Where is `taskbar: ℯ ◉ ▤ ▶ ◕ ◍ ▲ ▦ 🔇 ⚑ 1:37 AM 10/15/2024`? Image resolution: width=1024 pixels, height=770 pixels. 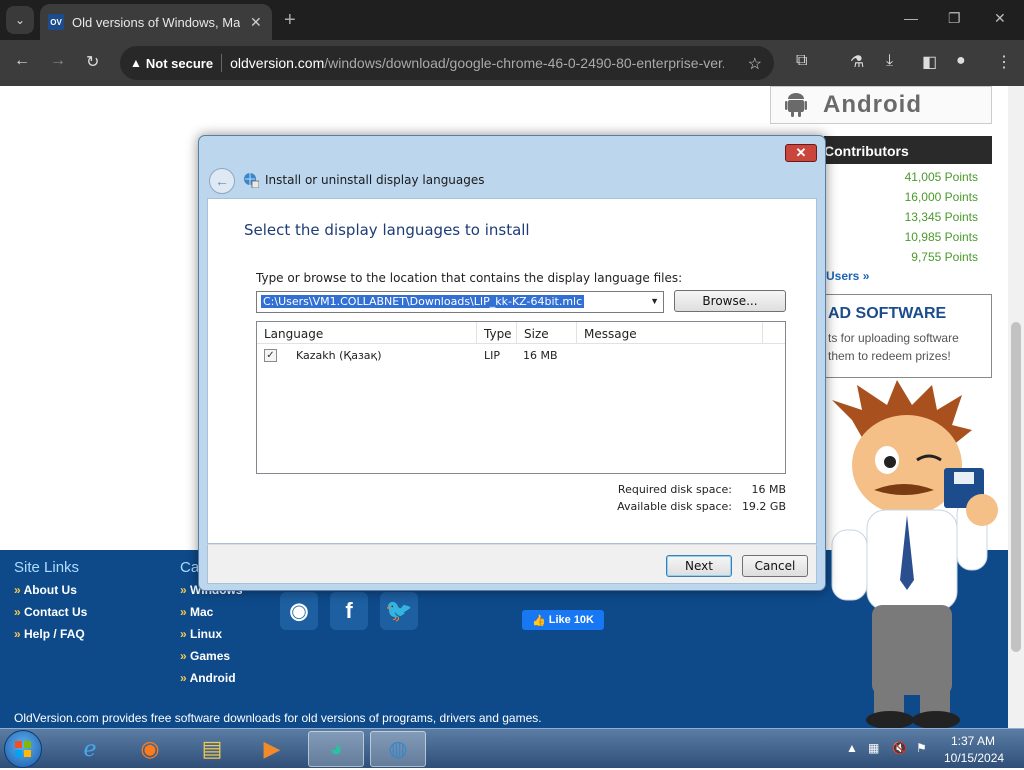
taskbar: ℯ ◉ ▤ ▶ ◕ ◍ ▲ ▦ 🔇 ⚑ 1:37 AM 10/15/2024 is located at coordinates (512, 748).